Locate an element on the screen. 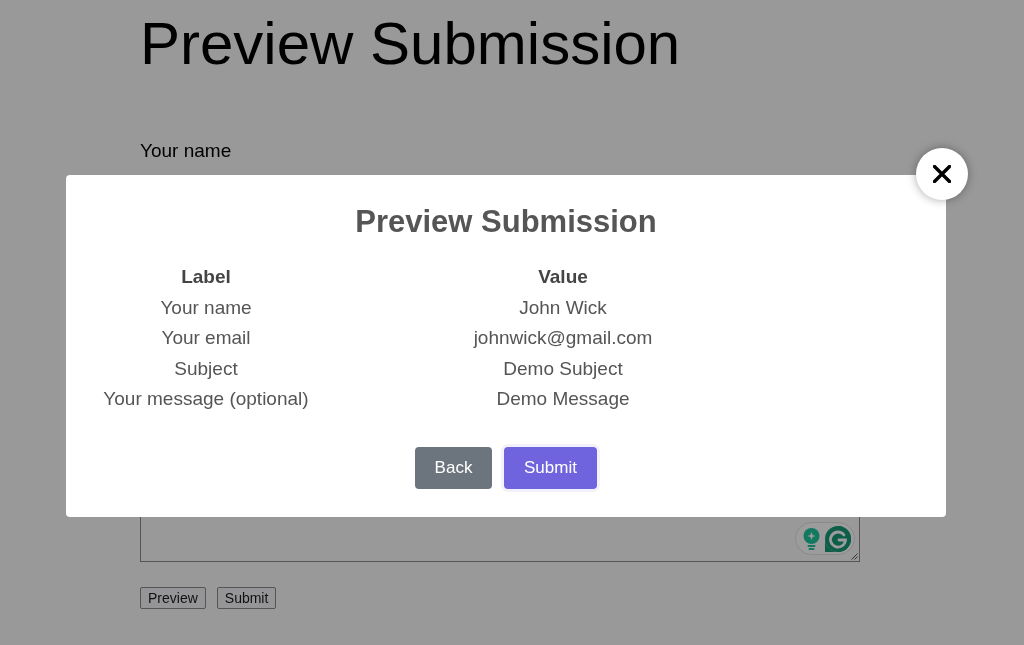 Image resolution: width=1024 pixels, height=645 pixels. table-cell-text: John Wick is located at coordinates (563, 307).